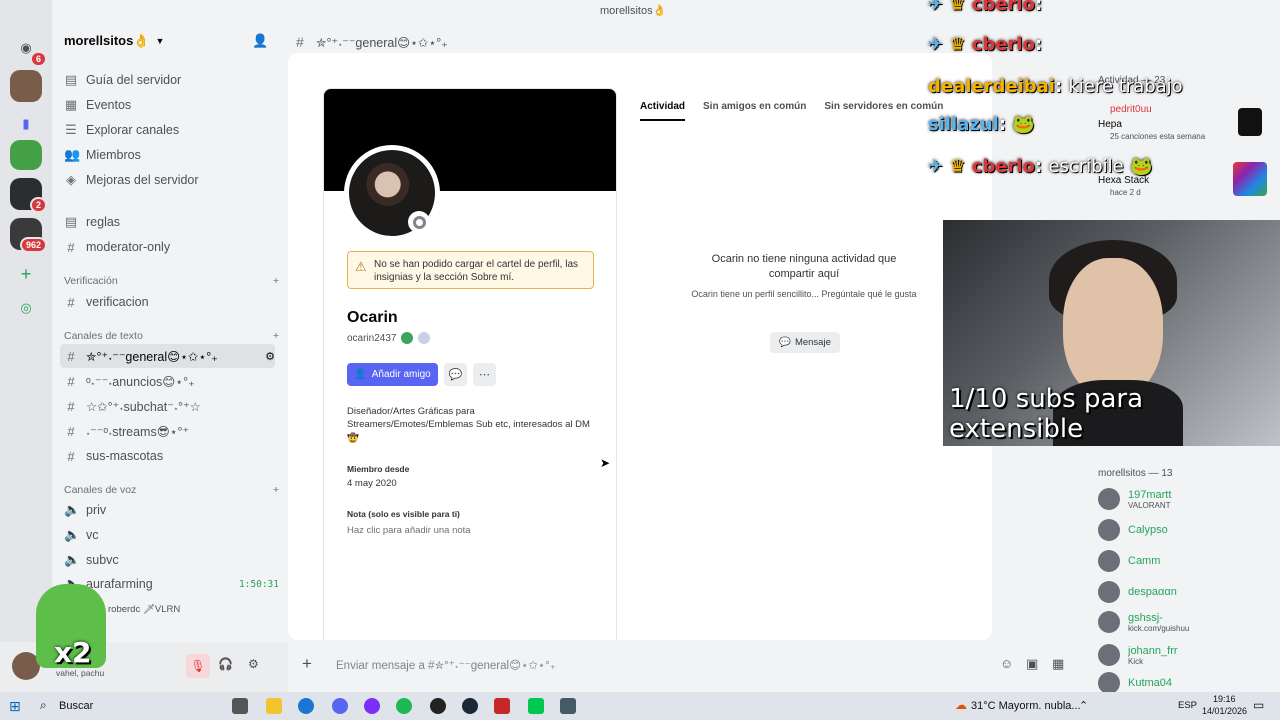  Describe the element at coordinates (805, 342) in the screenshot. I see `message-button: 💬 Mensaje` at that location.